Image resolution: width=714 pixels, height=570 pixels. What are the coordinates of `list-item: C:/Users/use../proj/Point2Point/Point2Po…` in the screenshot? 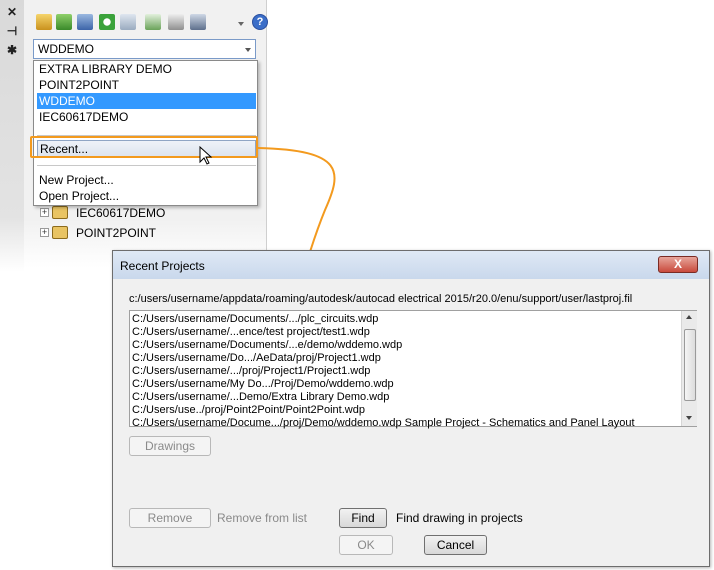 It's located at (248, 410).